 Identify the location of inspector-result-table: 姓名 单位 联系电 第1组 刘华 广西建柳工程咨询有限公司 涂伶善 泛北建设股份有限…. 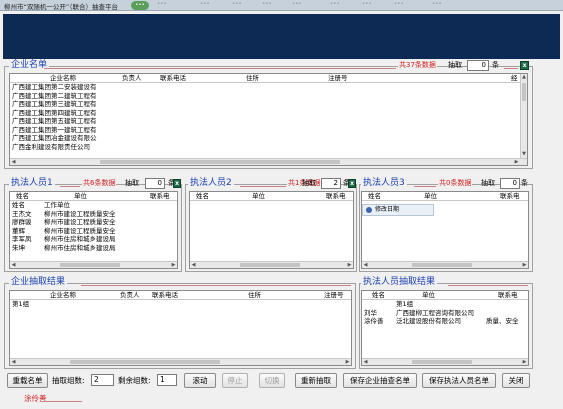
(445, 328).